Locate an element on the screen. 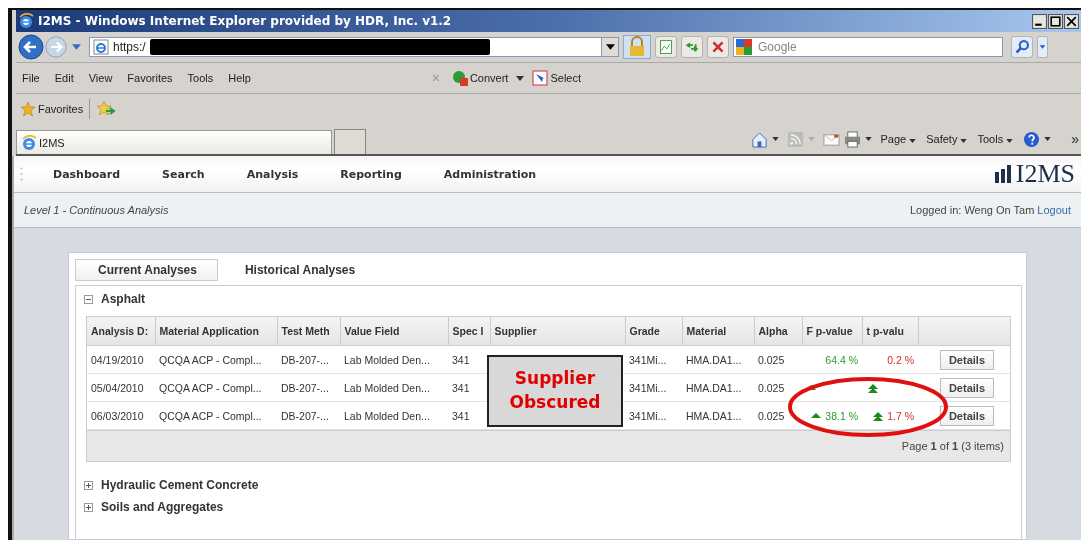 The width and height of the screenshot is (1081, 540). nav-item: Reporting is located at coordinates (371, 174).